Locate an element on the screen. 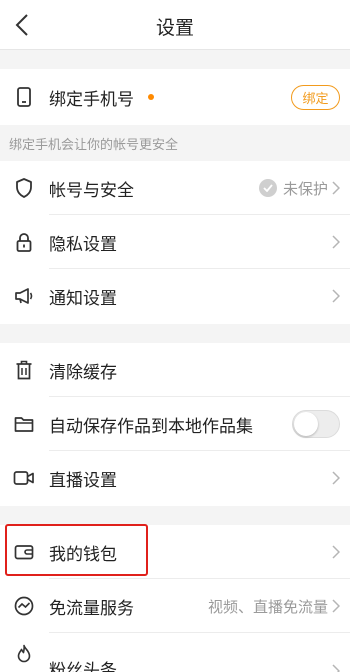 The height and width of the screenshot is (672, 350). bind-phone-row: 绑定手机号 绑定 is located at coordinates (175, 97).